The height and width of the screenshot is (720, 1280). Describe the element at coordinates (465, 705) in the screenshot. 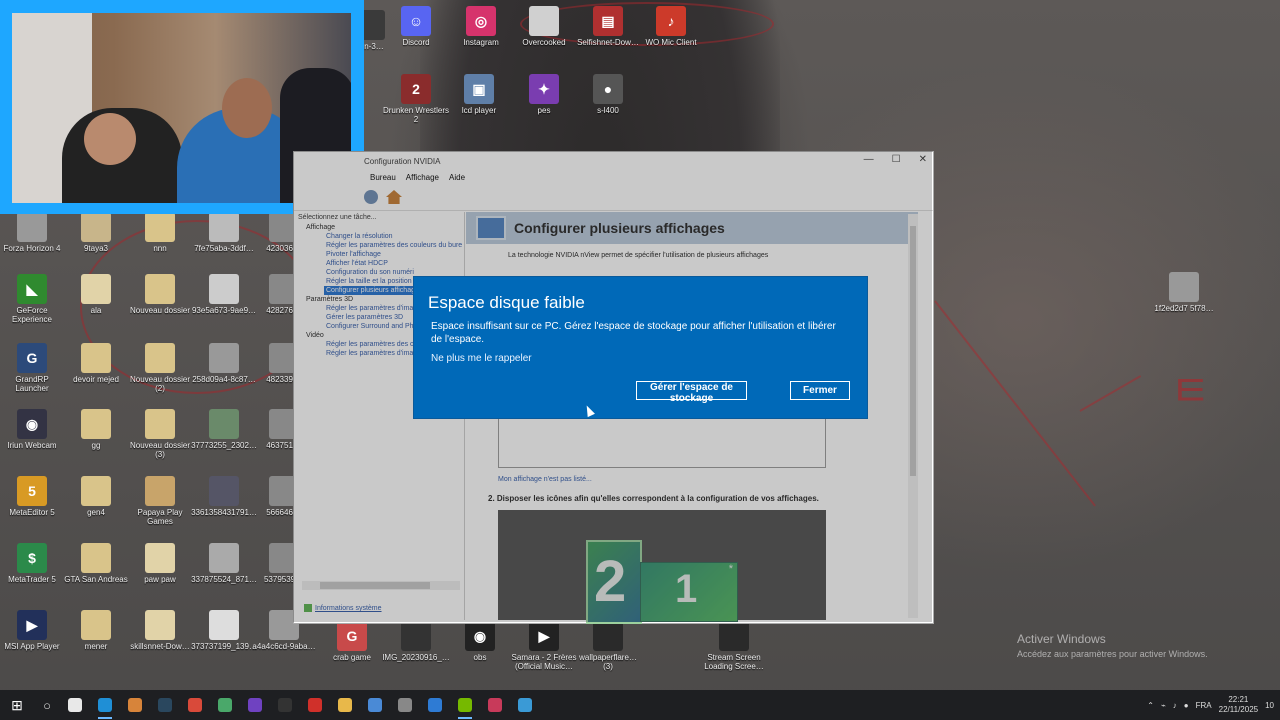

I see `taskbar-app-nvidia` at that location.